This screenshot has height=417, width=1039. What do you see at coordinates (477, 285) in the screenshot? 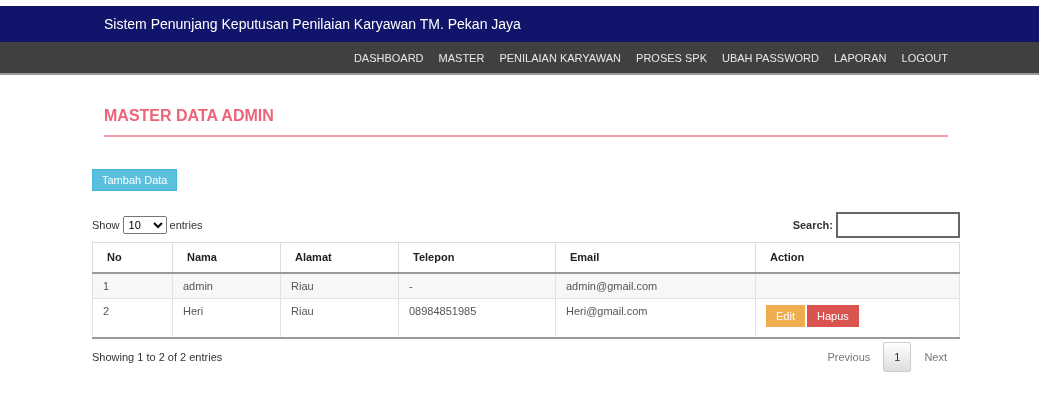
I see `table-cell: -` at bounding box center [477, 285].